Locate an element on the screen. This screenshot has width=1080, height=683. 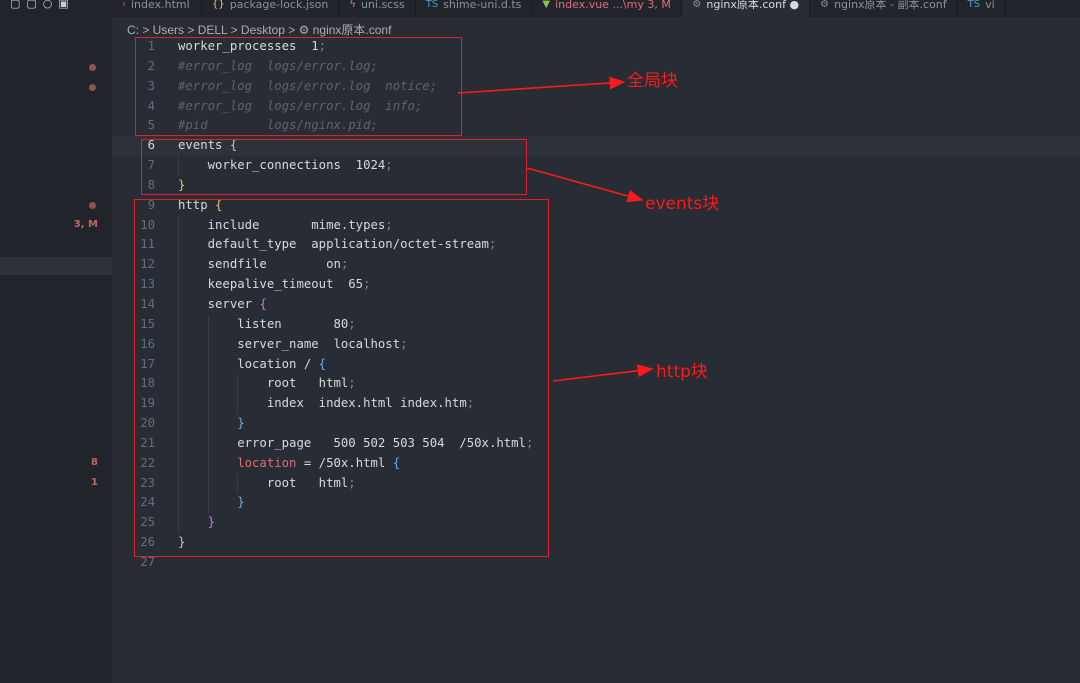
annotation-global-block: 全局块 is located at coordinates (652, 81).